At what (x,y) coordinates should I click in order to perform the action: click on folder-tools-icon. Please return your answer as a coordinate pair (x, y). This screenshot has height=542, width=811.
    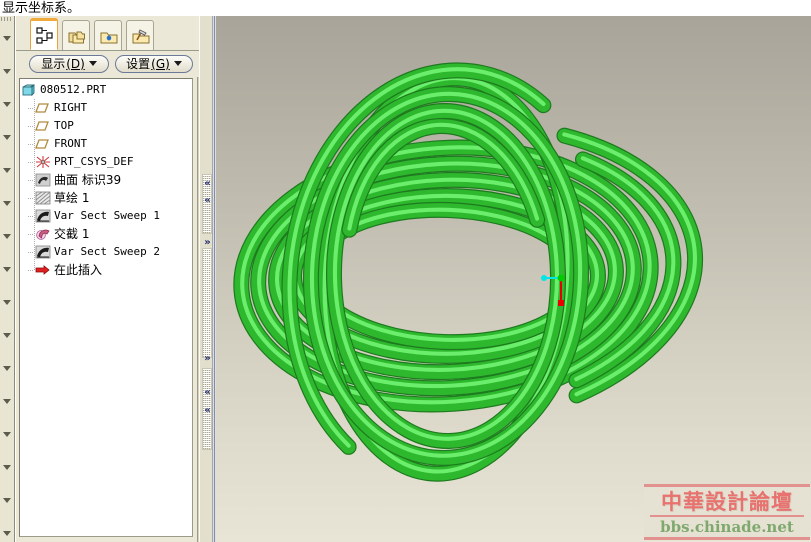
    Looking at the image, I should click on (141, 36).